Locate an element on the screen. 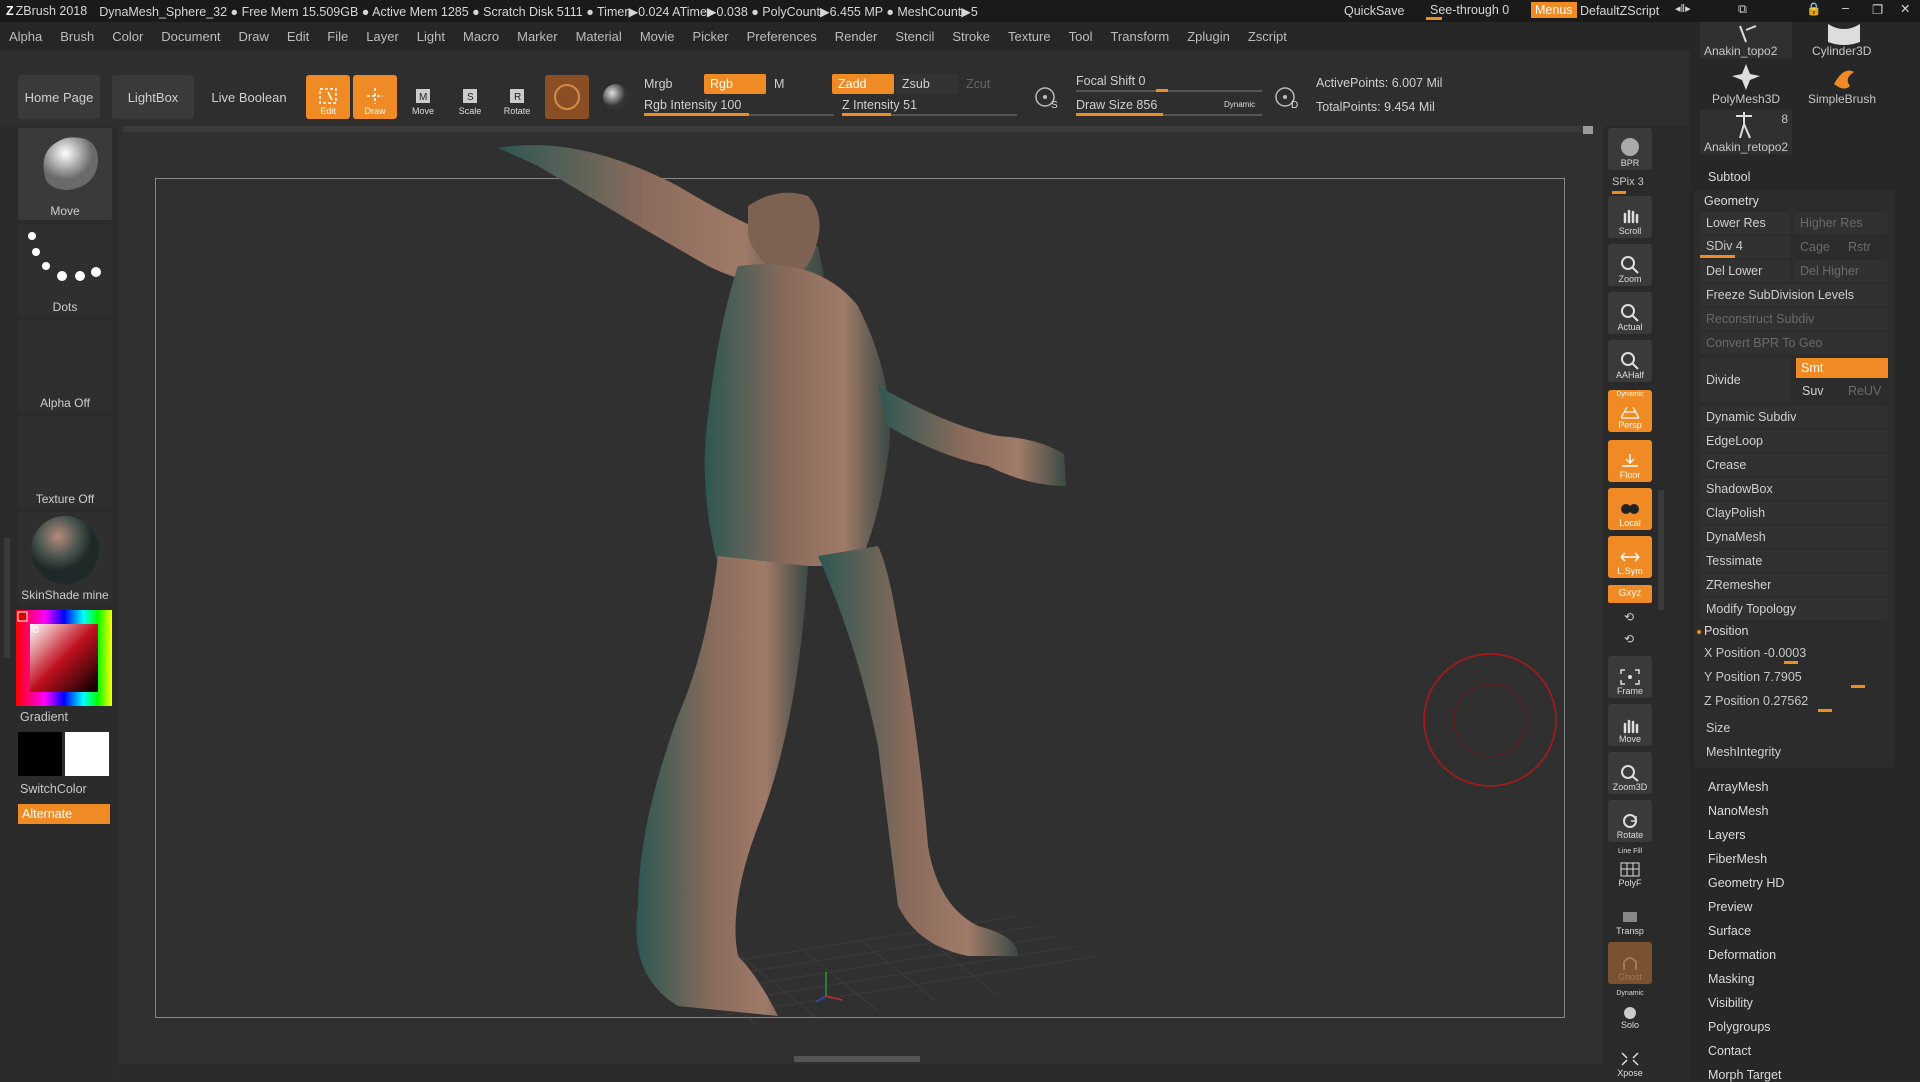 The width and height of the screenshot is (1920, 1082). home-page-button: Home Page is located at coordinates (59, 97).